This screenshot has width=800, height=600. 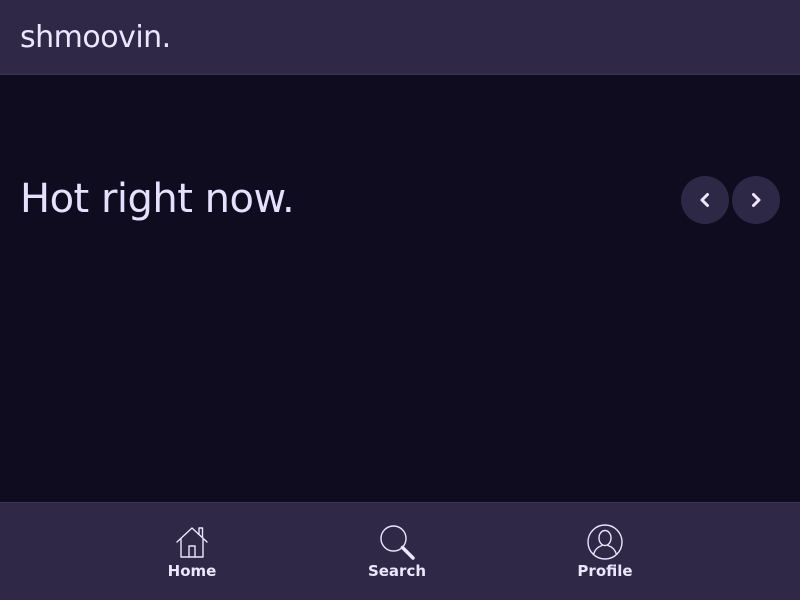 I want to click on top-bar: shmoovin., so click(x=400, y=37).